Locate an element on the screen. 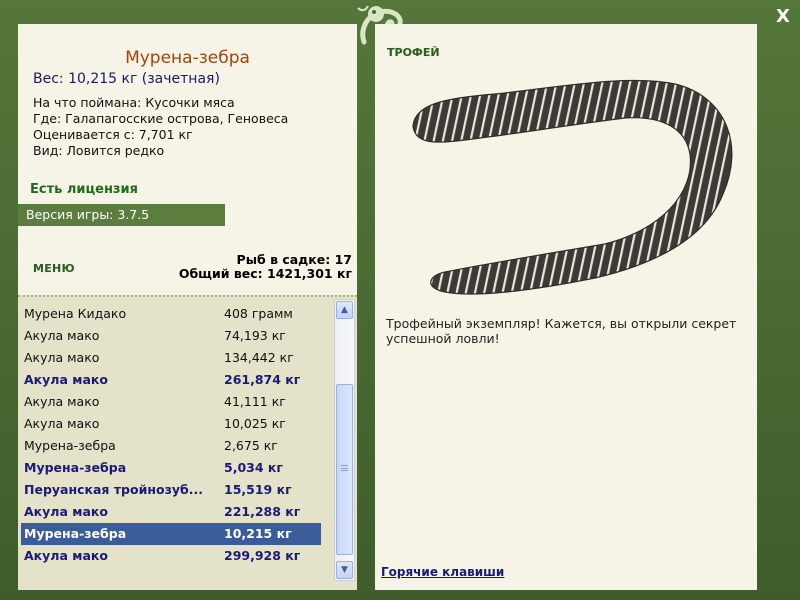 Image resolution: width=800 pixels, height=600 pixels. catch-list-row: Мурена Кидако 408 грамм is located at coordinates (169, 314).